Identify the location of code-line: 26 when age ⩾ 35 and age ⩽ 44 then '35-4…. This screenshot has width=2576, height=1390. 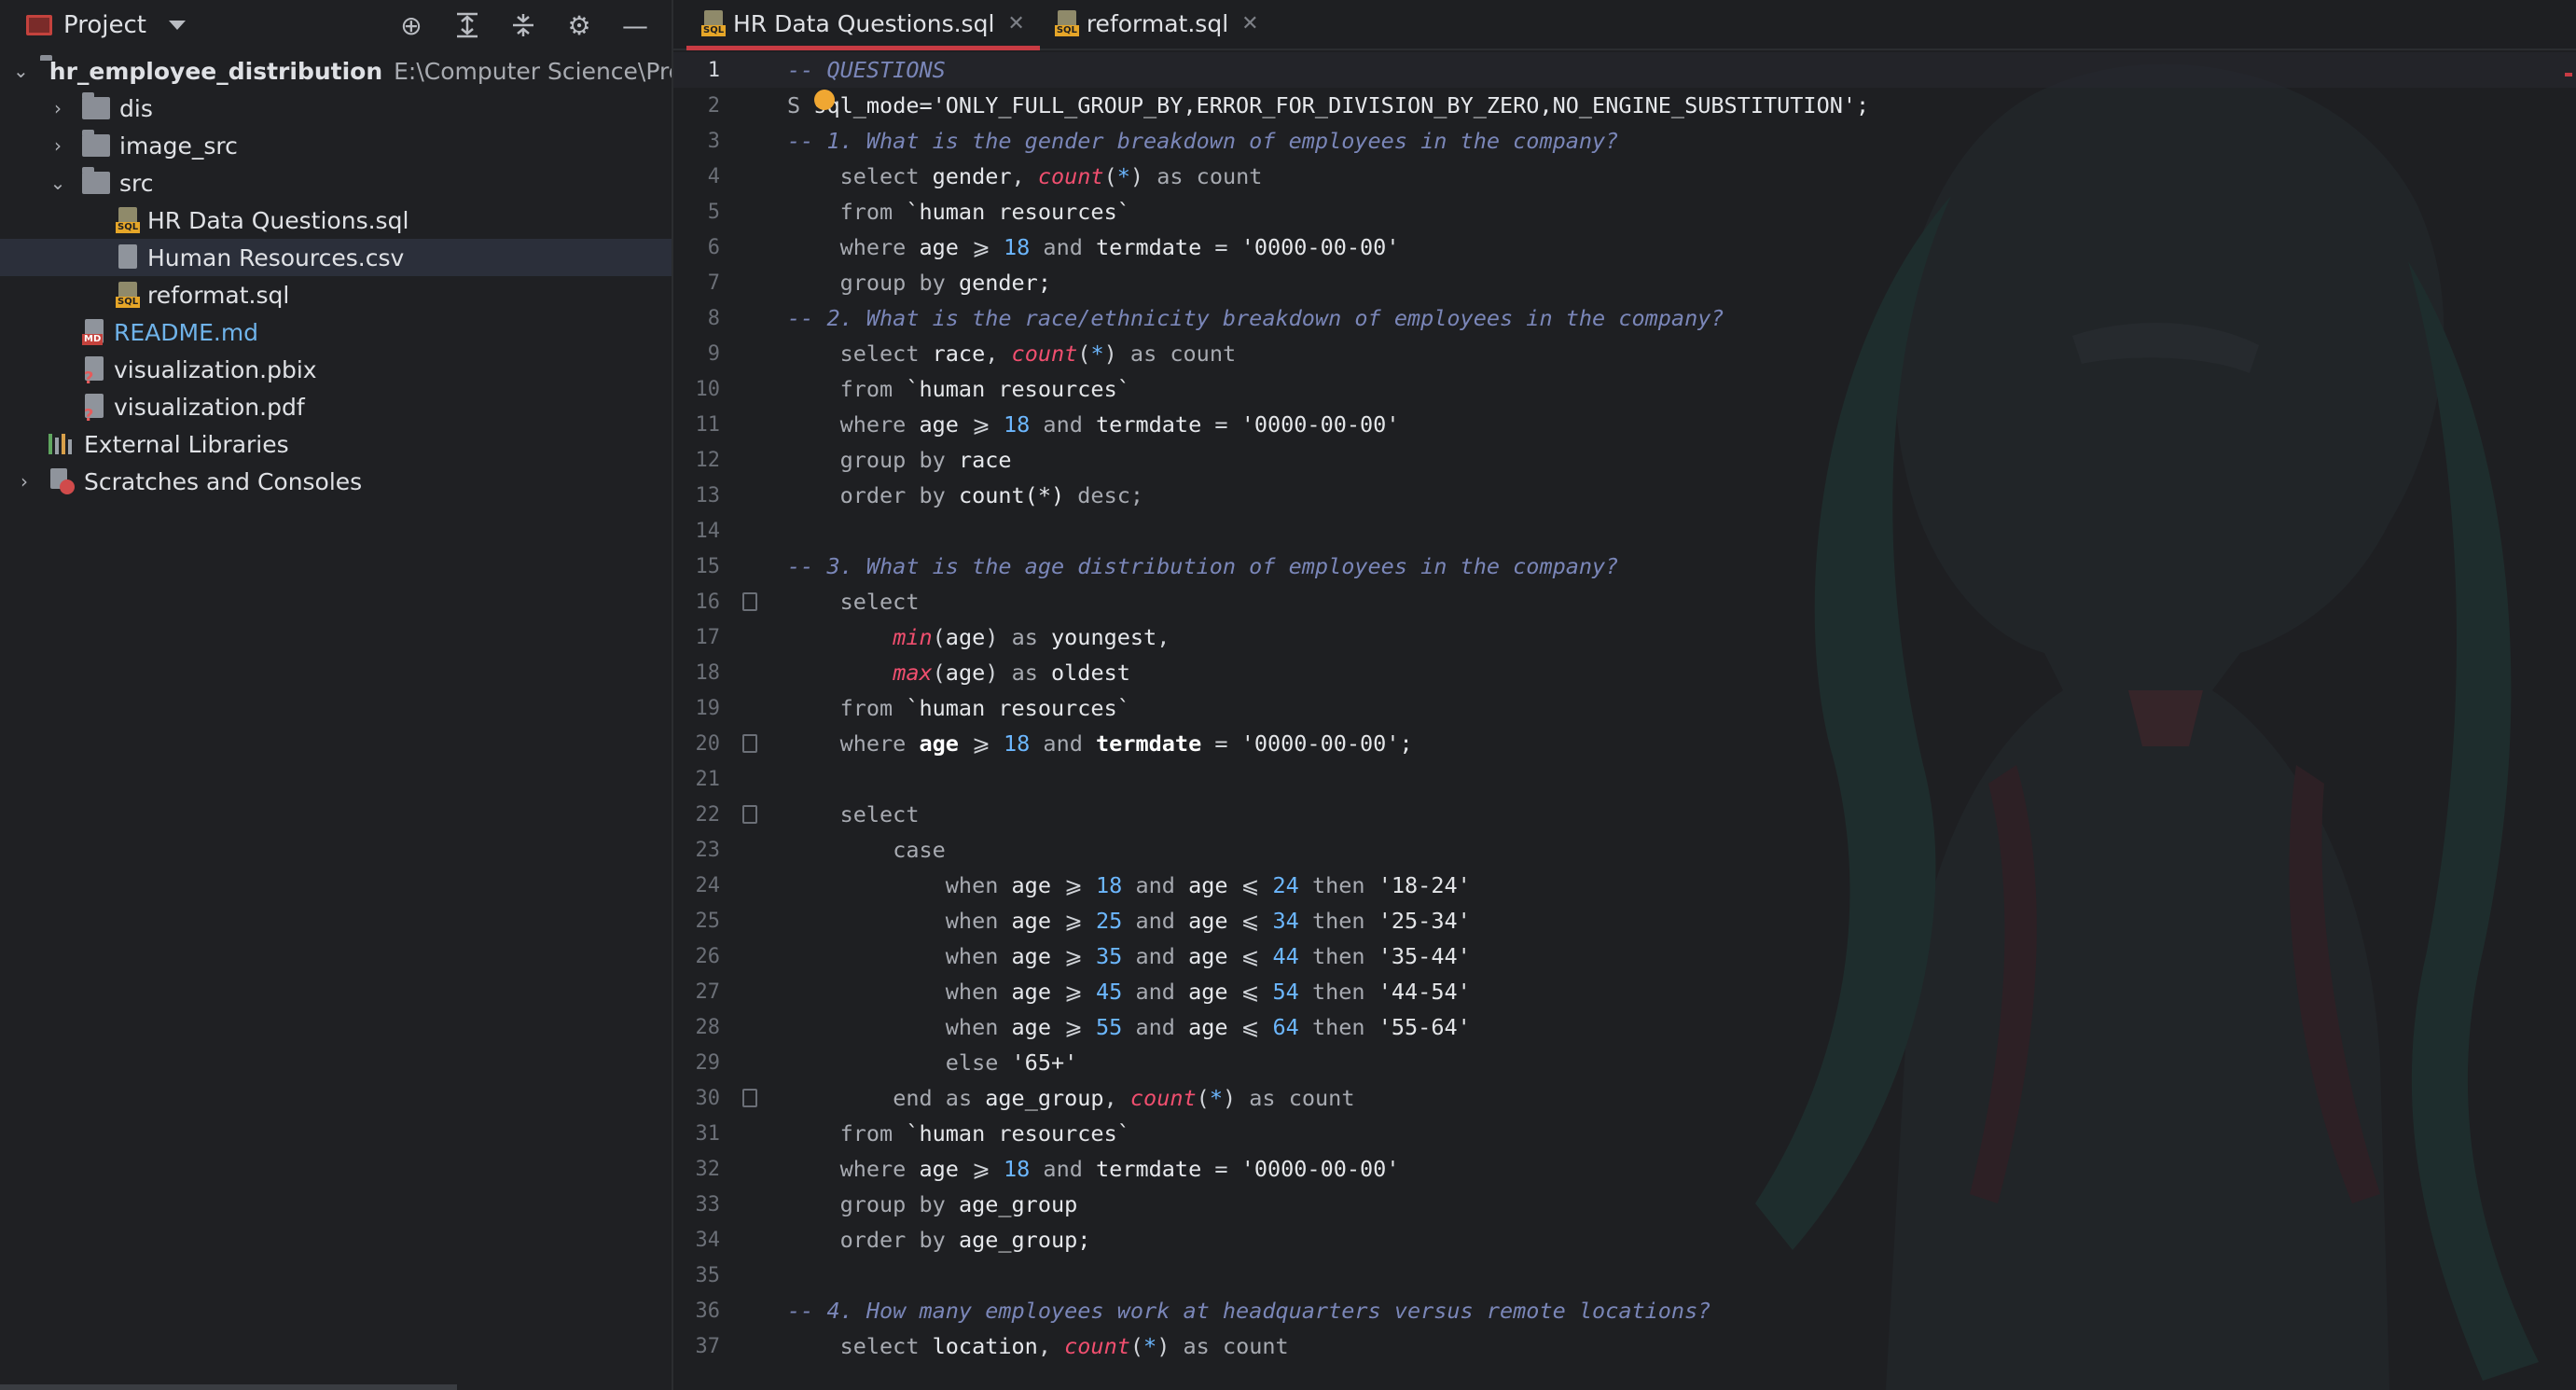
(1624, 956).